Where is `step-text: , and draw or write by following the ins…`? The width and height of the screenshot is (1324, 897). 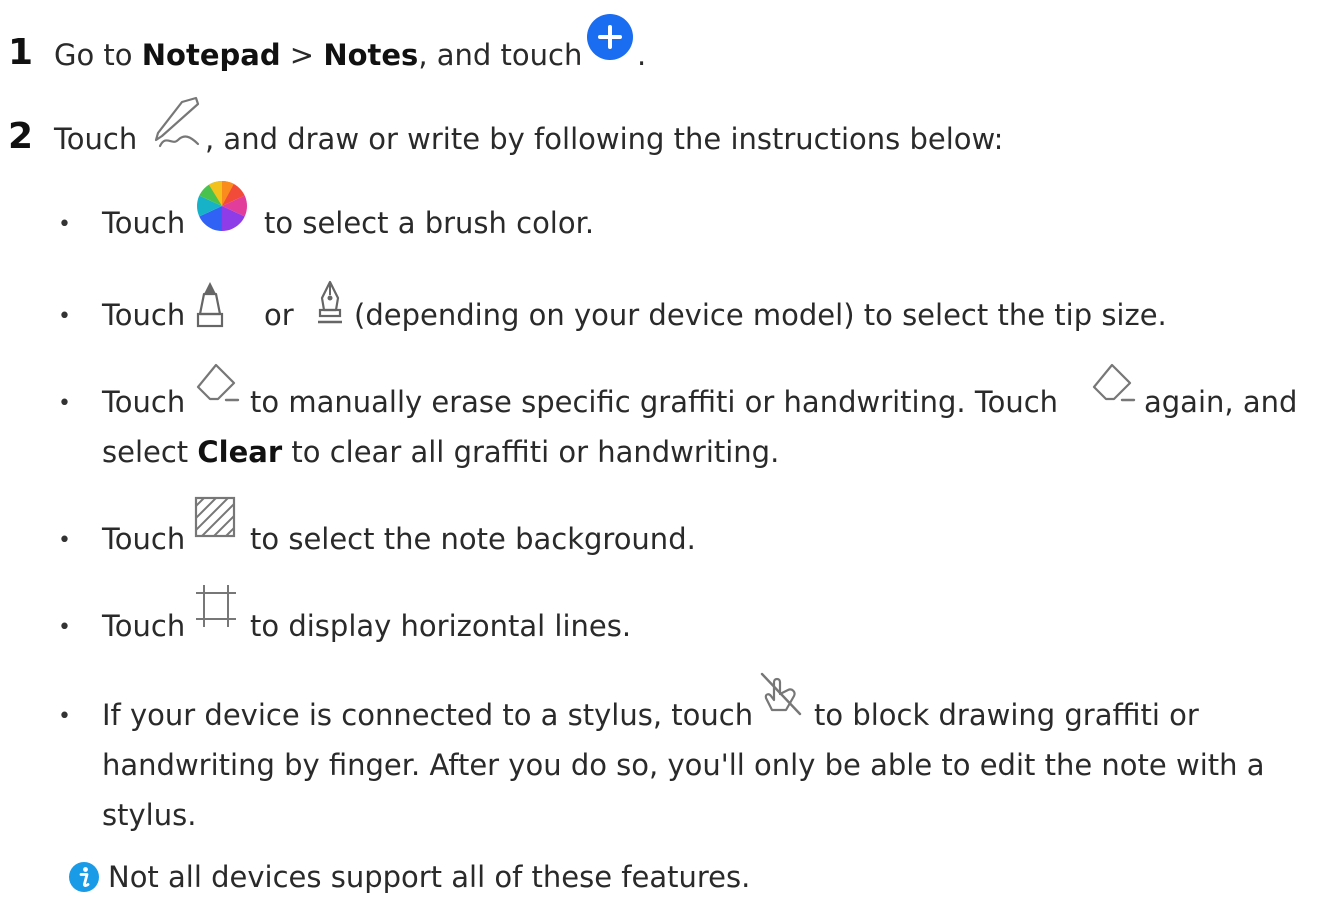 step-text: , and draw or write by following the ins… is located at coordinates (604, 139).